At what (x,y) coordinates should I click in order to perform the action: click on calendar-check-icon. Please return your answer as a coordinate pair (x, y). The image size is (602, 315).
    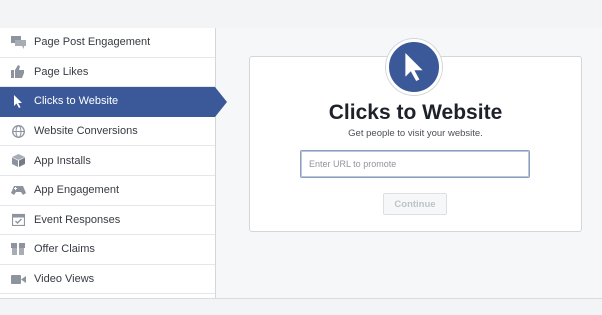
    Looking at the image, I should click on (18, 220).